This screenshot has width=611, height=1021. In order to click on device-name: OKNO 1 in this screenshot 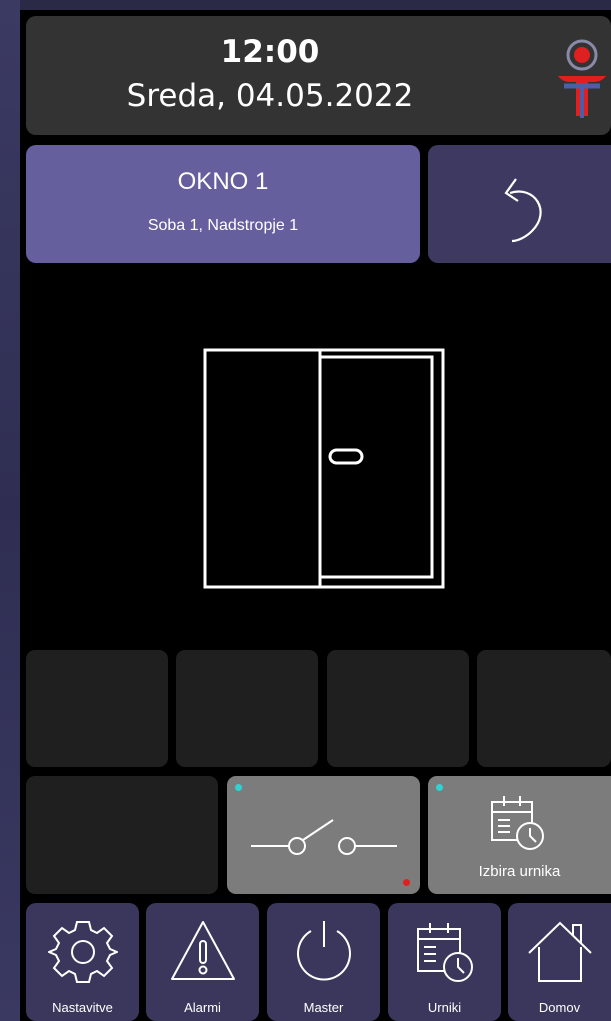, I will do `click(223, 181)`.